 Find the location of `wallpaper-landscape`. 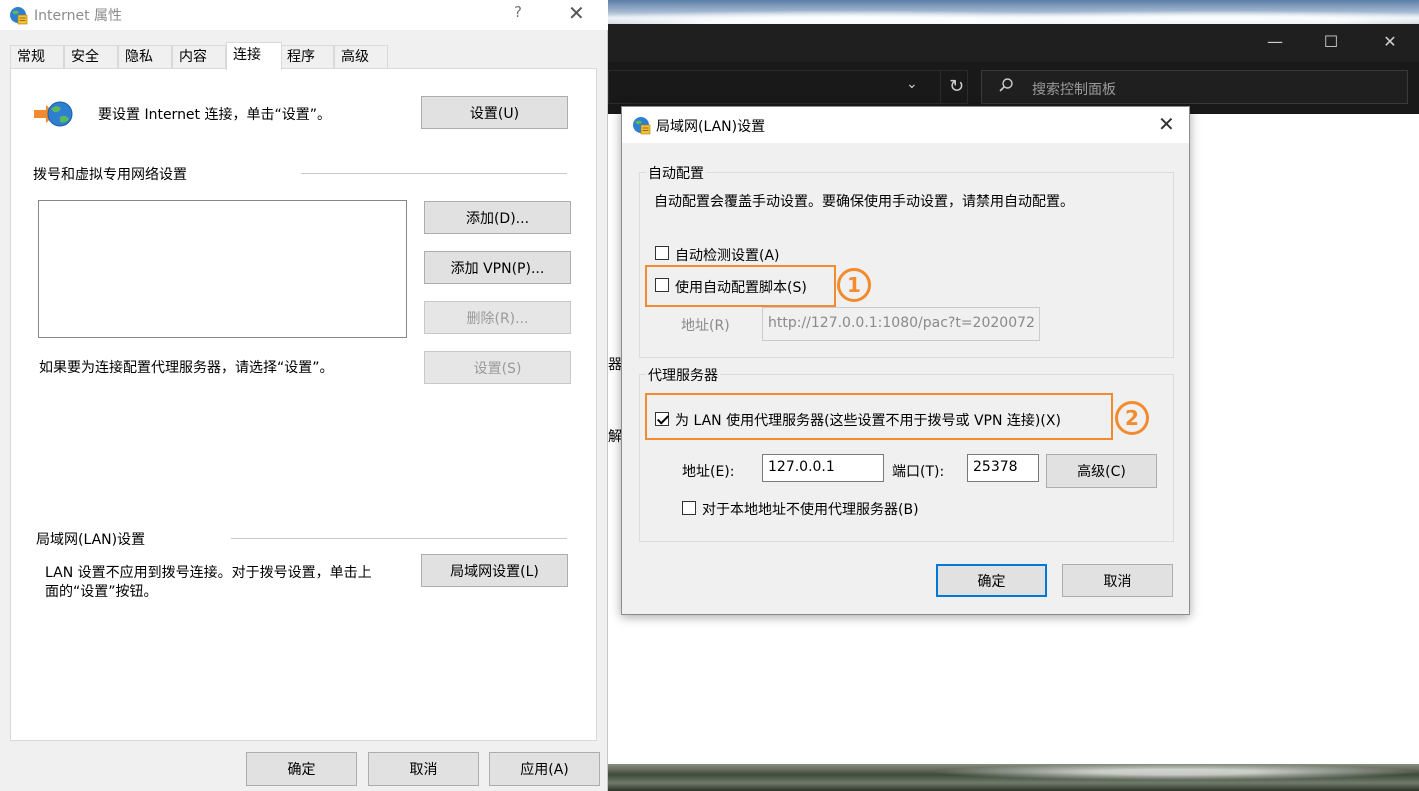

wallpaper-landscape is located at coordinates (1013, 777).